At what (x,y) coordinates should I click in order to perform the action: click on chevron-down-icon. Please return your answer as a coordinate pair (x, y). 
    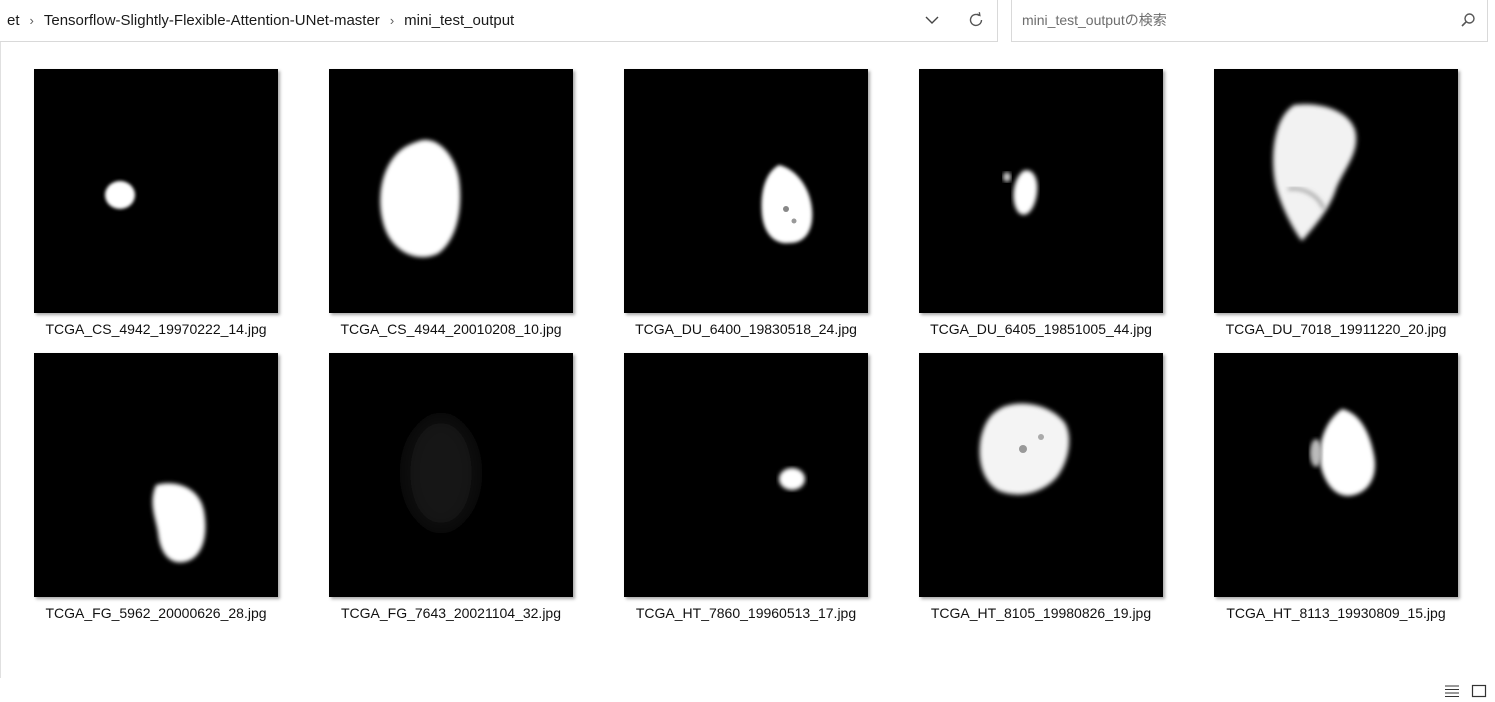
    Looking at the image, I should click on (932, 20).